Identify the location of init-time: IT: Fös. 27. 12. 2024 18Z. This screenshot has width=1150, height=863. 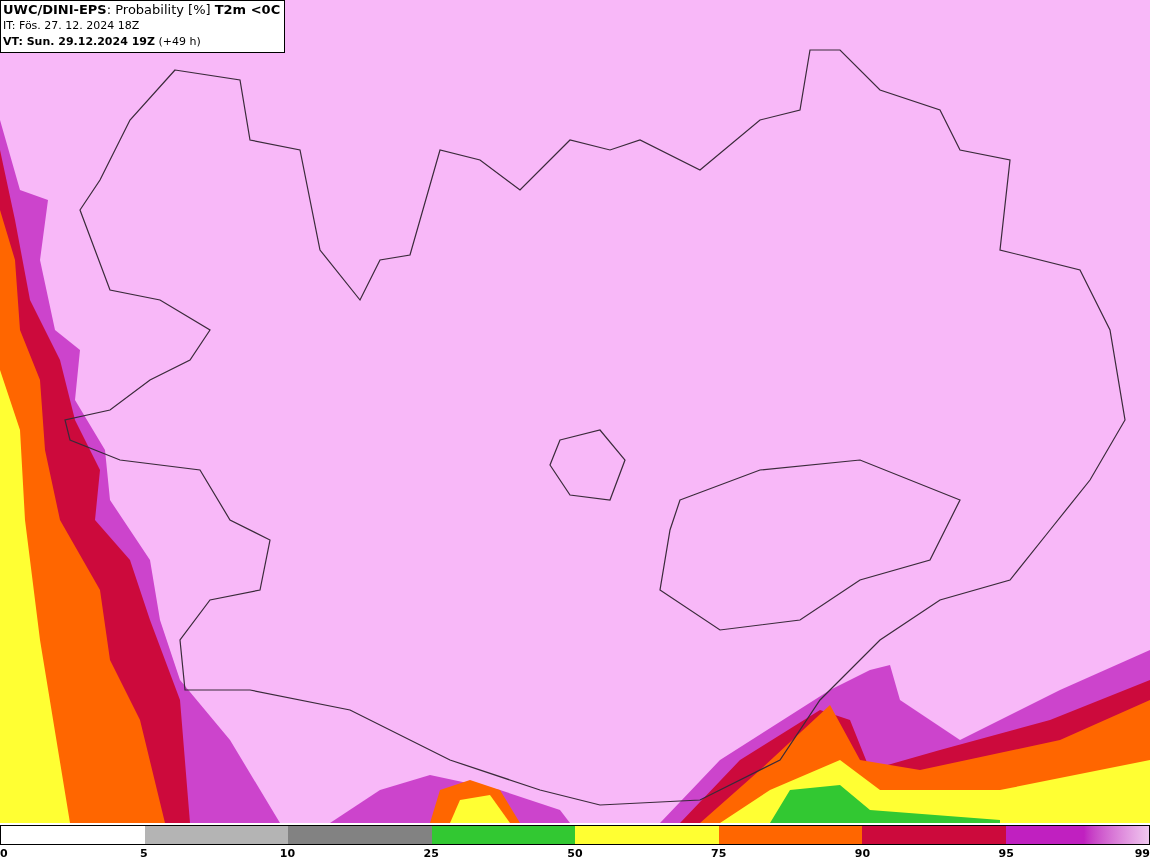
(72, 26).